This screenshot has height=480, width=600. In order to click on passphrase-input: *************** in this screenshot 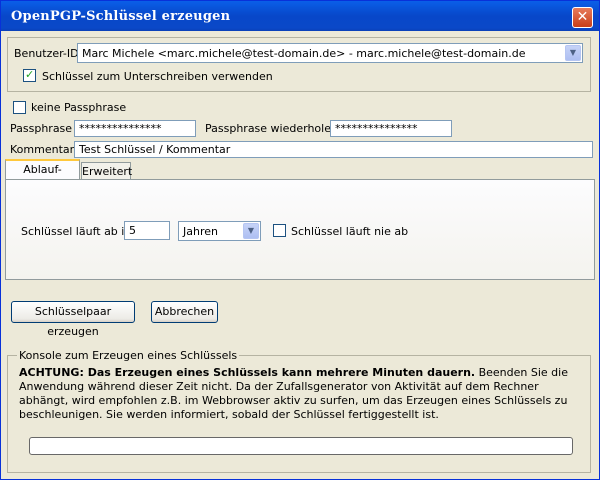, I will do `click(135, 128)`.